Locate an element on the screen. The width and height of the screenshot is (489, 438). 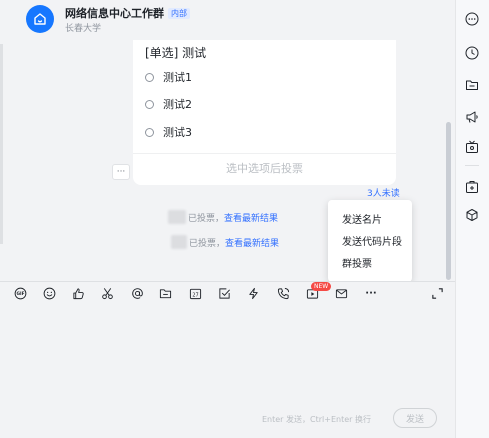
poll-option: 测试1 is located at coordinates (168, 77).